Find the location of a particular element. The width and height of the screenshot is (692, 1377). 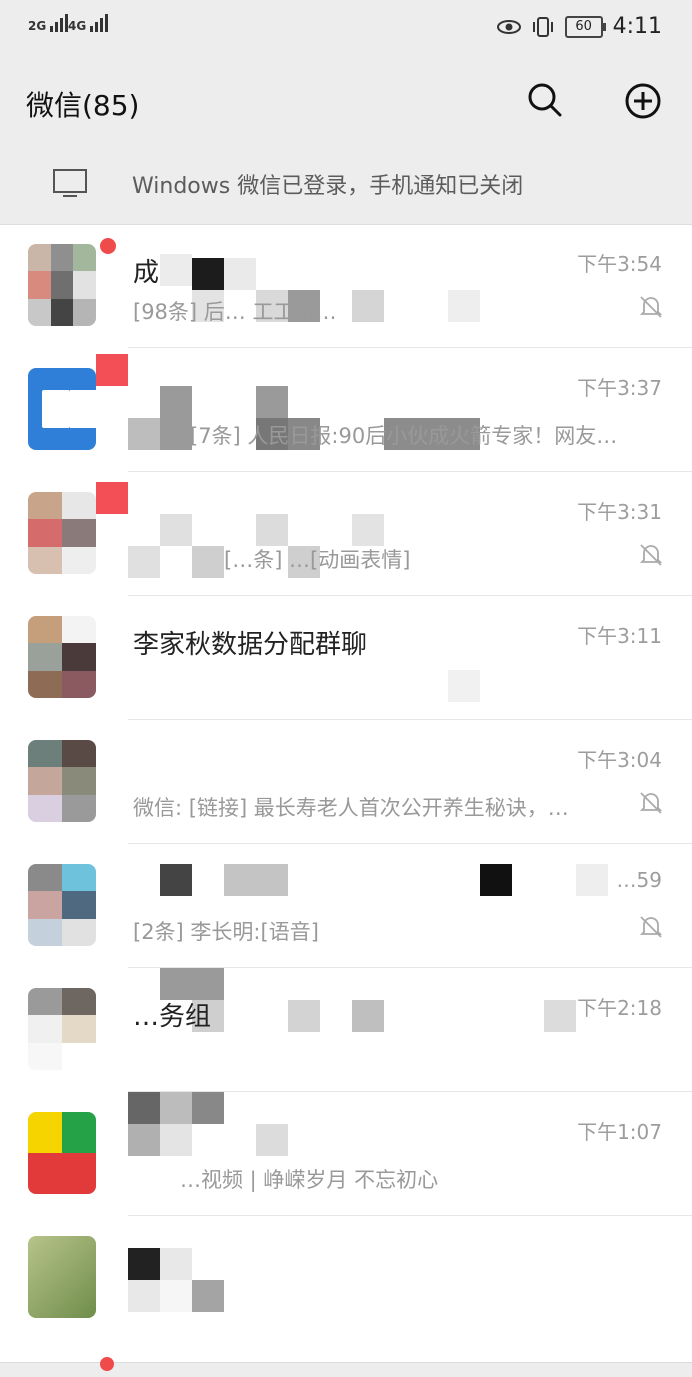

next-row-peek is located at coordinates (346, 1367).